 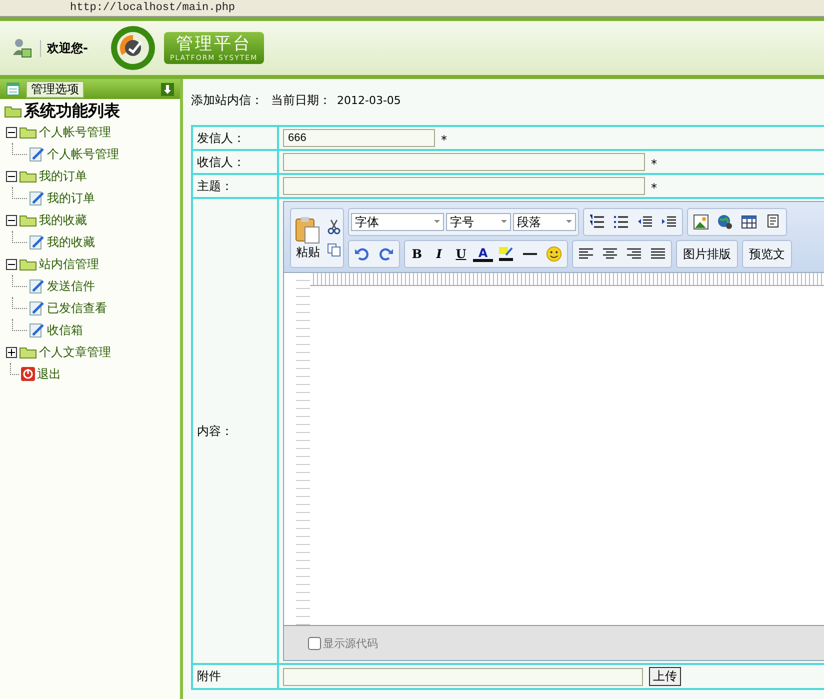 What do you see at coordinates (71, 198) in the screenshot?
I see `tree-link-item: 我的订单` at bounding box center [71, 198].